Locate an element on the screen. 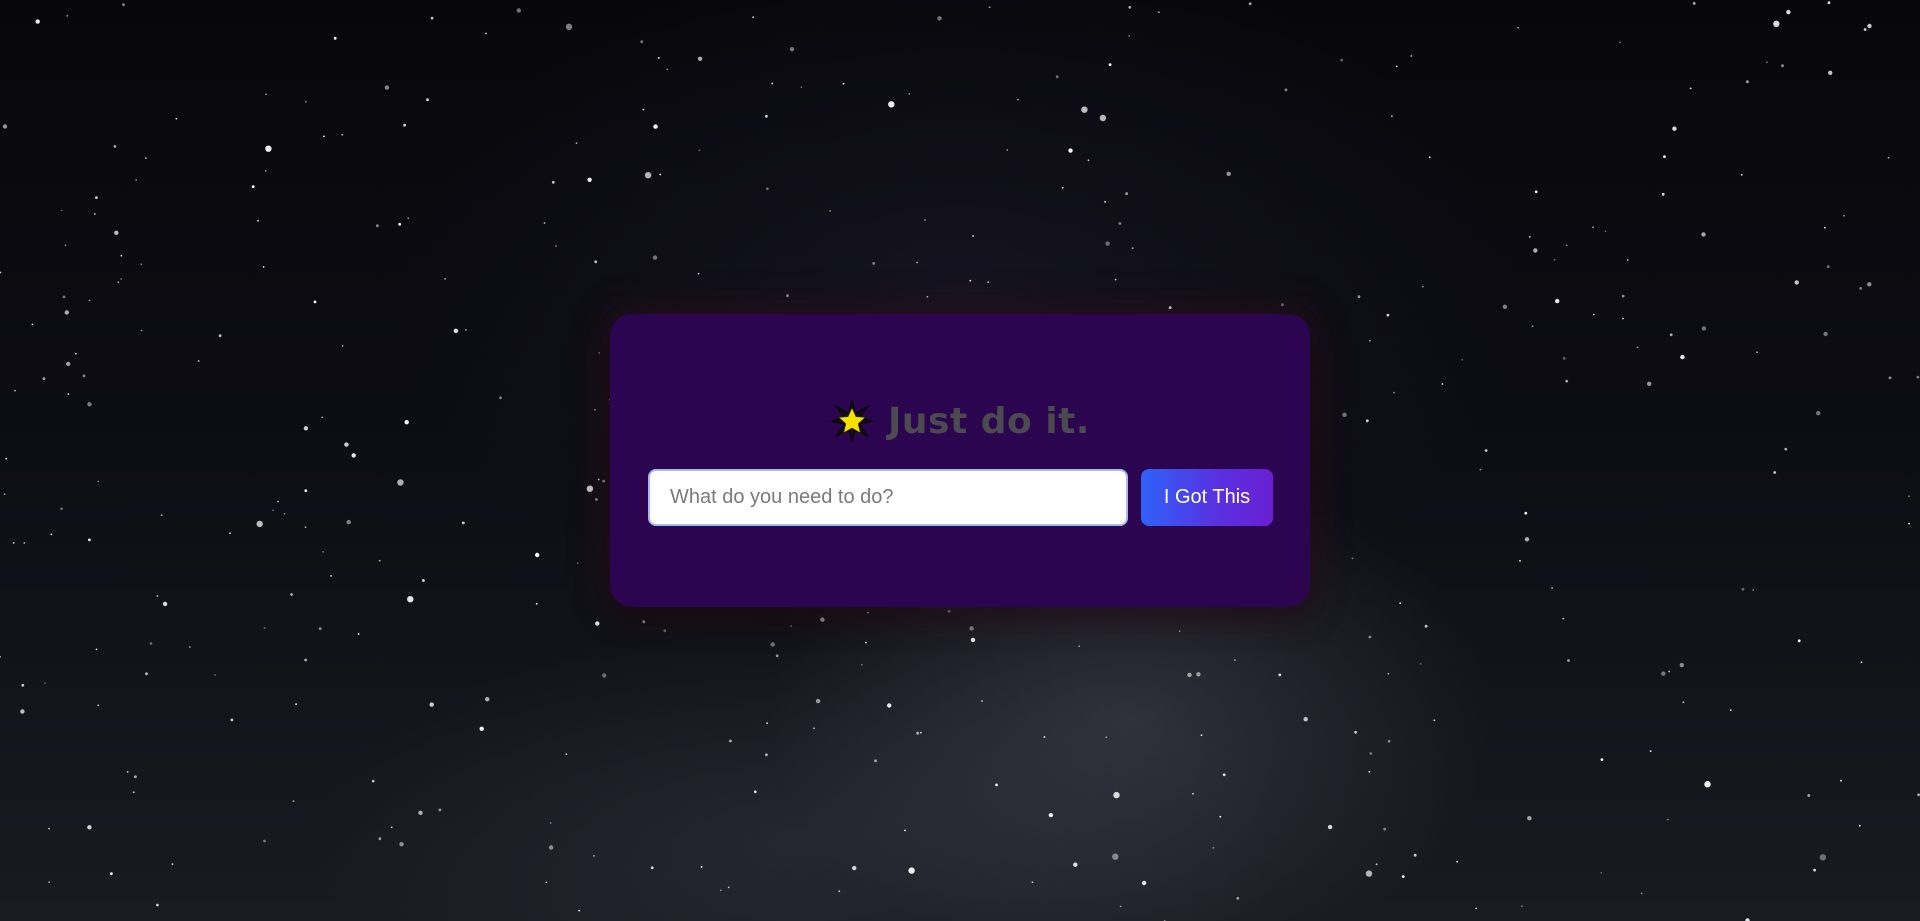 Image resolution: width=1920 pixels, height=921 pixels. app-heading: Just do it. is located at coordinates (960, 421).